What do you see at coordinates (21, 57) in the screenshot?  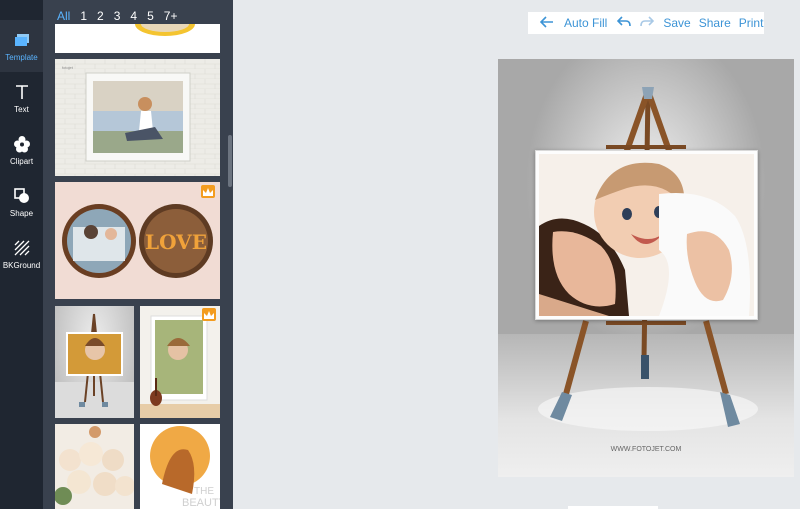 I see `tool-template-label: Template` at bounding box center [21, 57].